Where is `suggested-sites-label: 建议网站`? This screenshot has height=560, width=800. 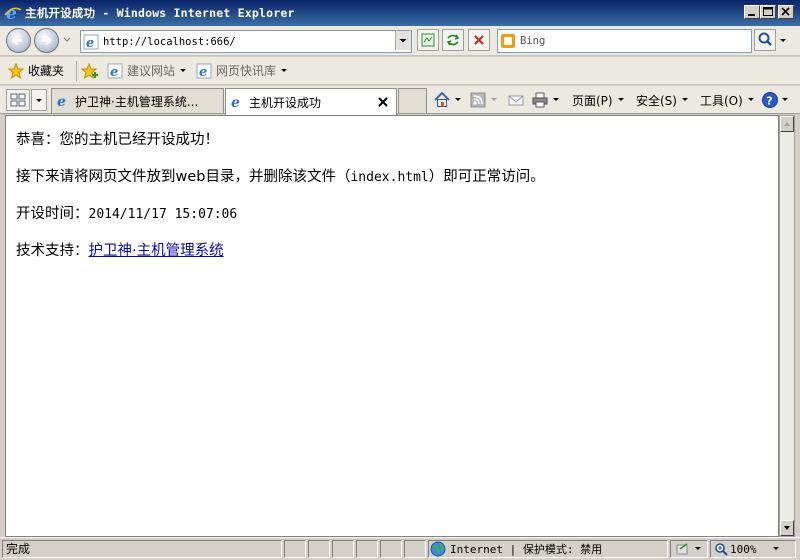
suggested-sites-label: 建议网站 is located at coordinates (151, 71).